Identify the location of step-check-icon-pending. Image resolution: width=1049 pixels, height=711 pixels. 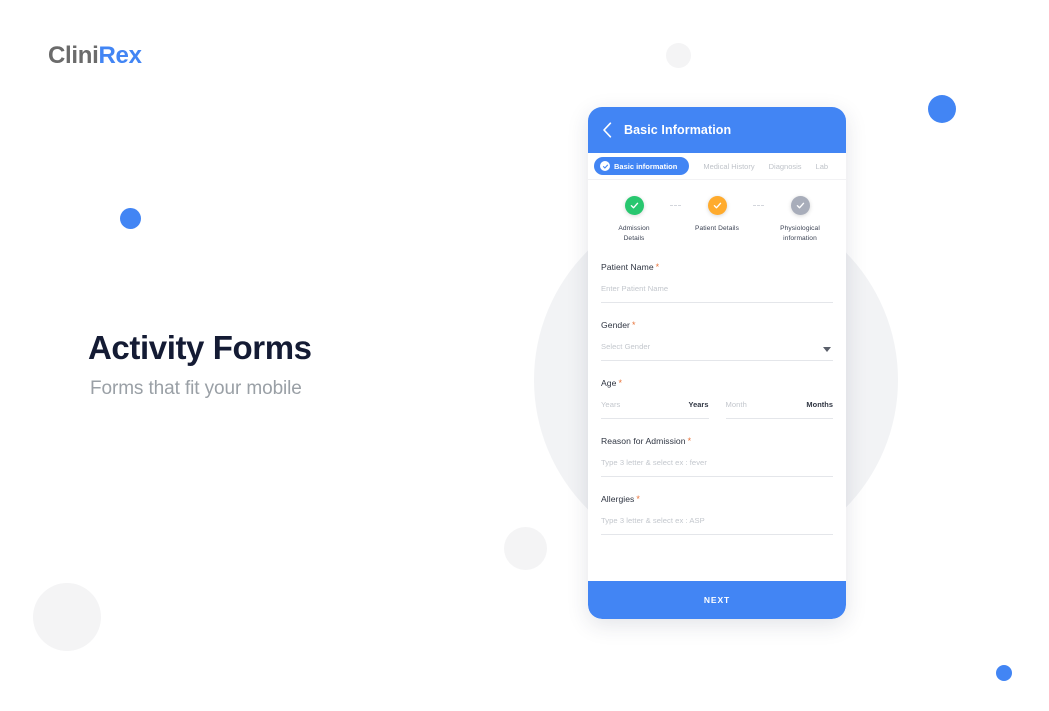
(800, 205).